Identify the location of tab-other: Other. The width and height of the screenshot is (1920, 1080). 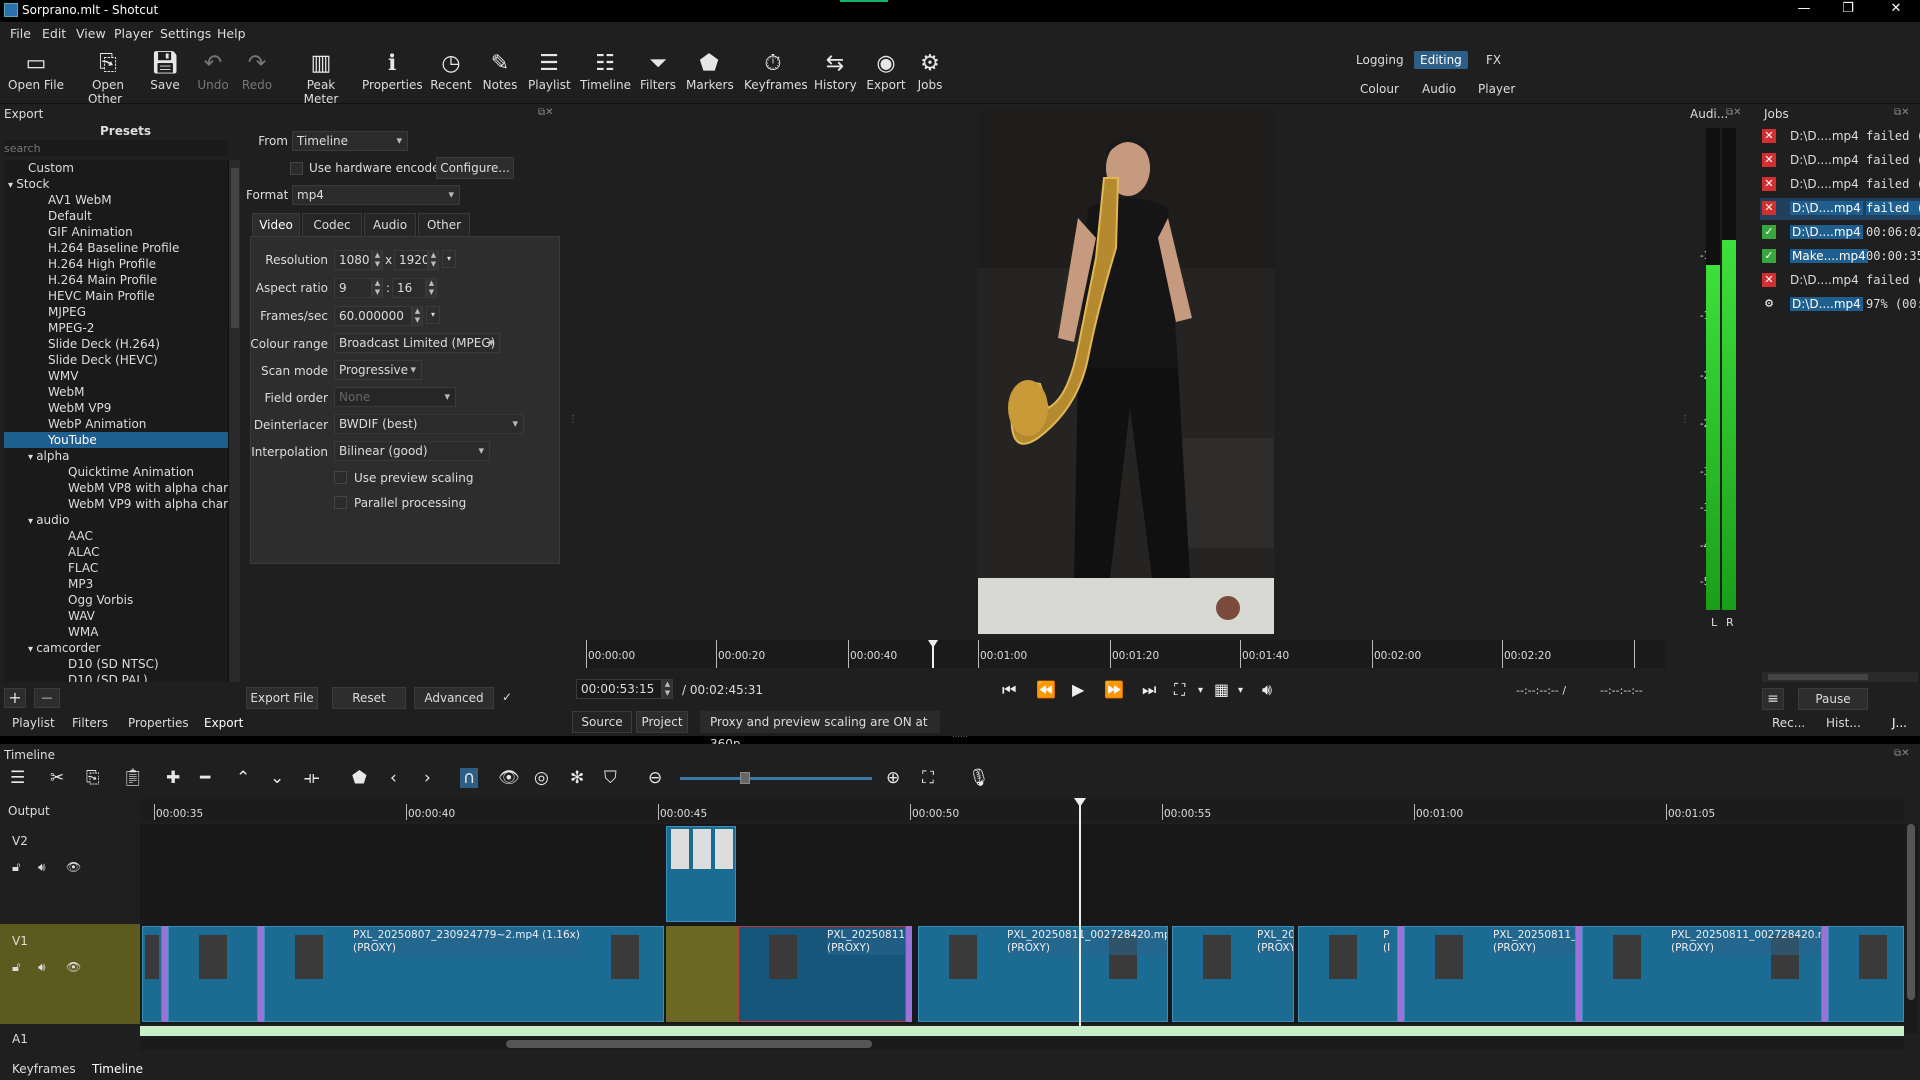
(444, 225).